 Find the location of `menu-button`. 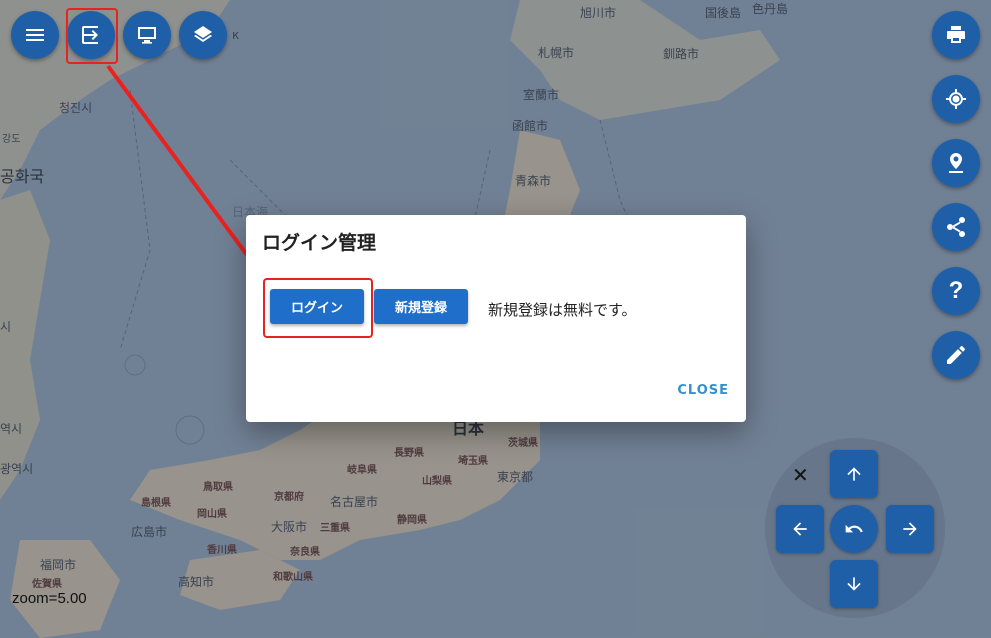

menu-button is located at coordinates (35, 35).